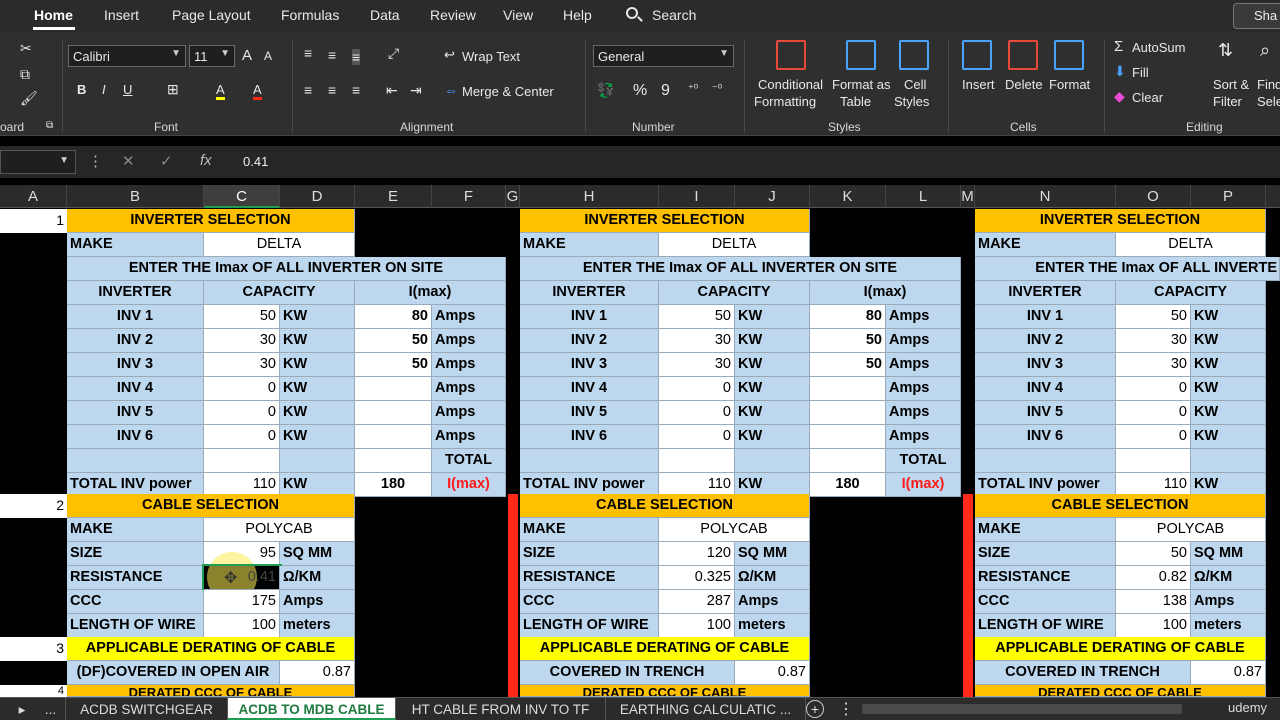  What do you see at coordinates (33, 506) in the screenshot?
I see `row-number: 2` at bounding box center [33, 506].